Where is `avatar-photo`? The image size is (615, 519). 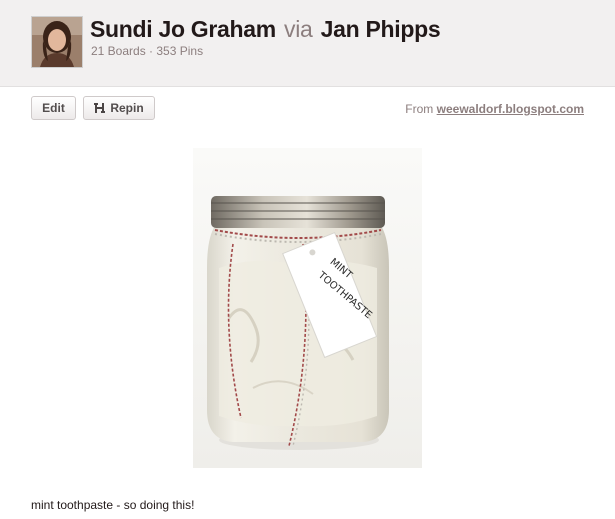
avatar-photo is located at coordinates (57, 42).